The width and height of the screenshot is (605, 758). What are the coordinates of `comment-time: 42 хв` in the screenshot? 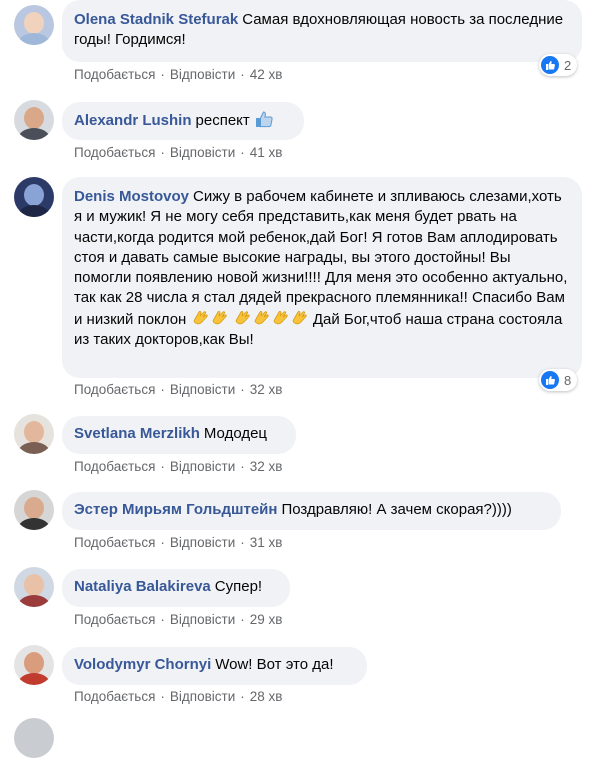 It's located at (266, 74).